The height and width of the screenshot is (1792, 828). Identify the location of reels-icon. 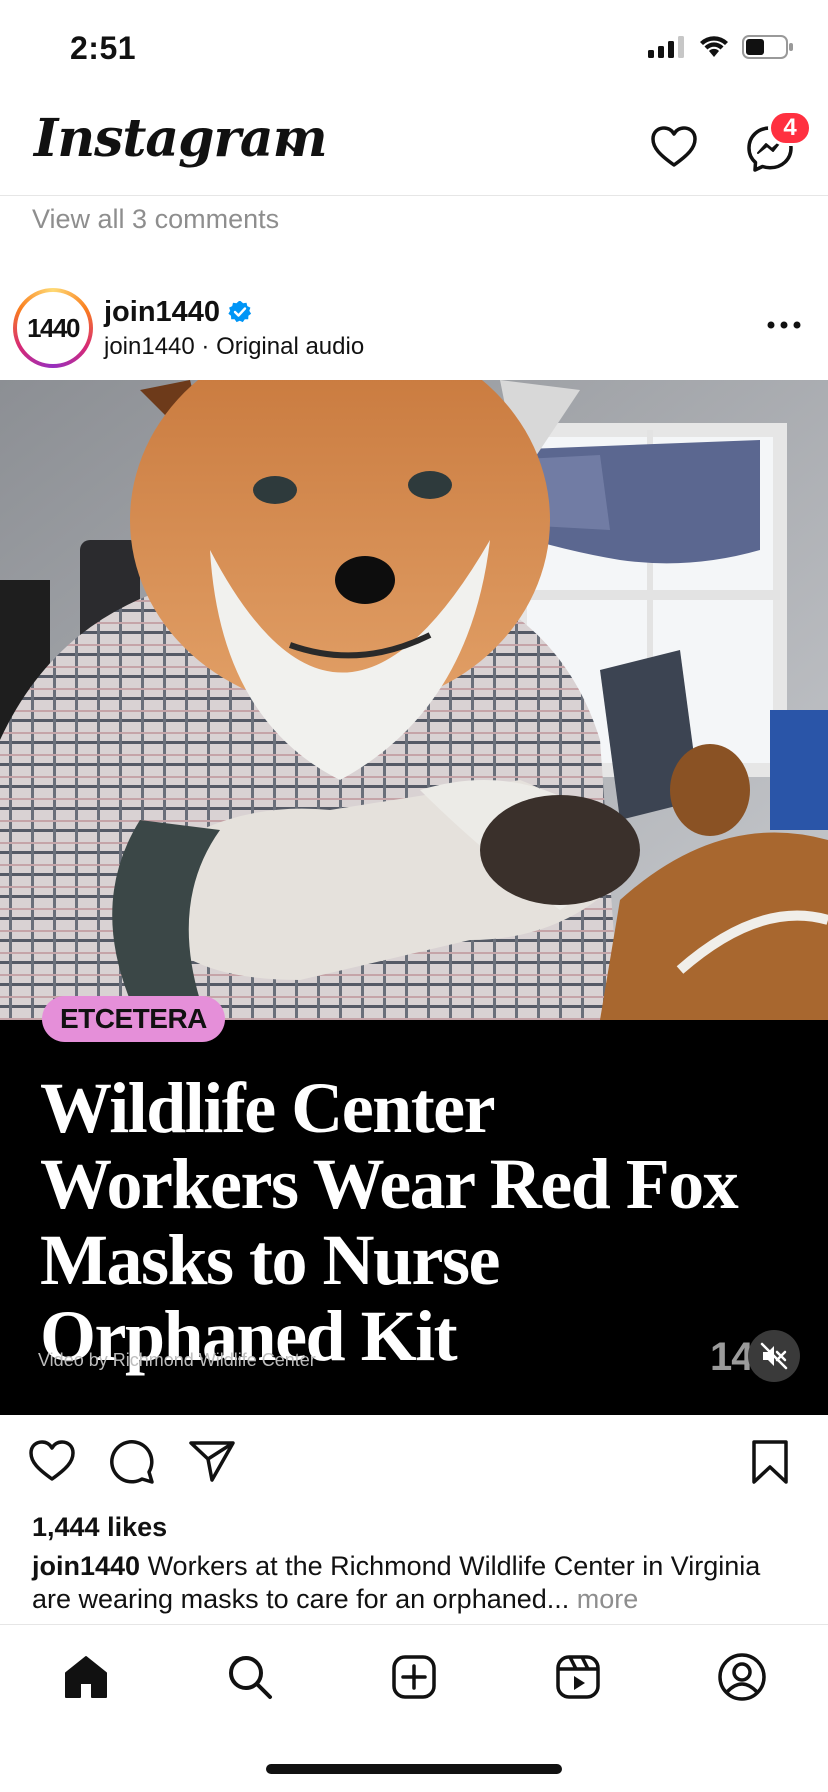
(578, 1677).